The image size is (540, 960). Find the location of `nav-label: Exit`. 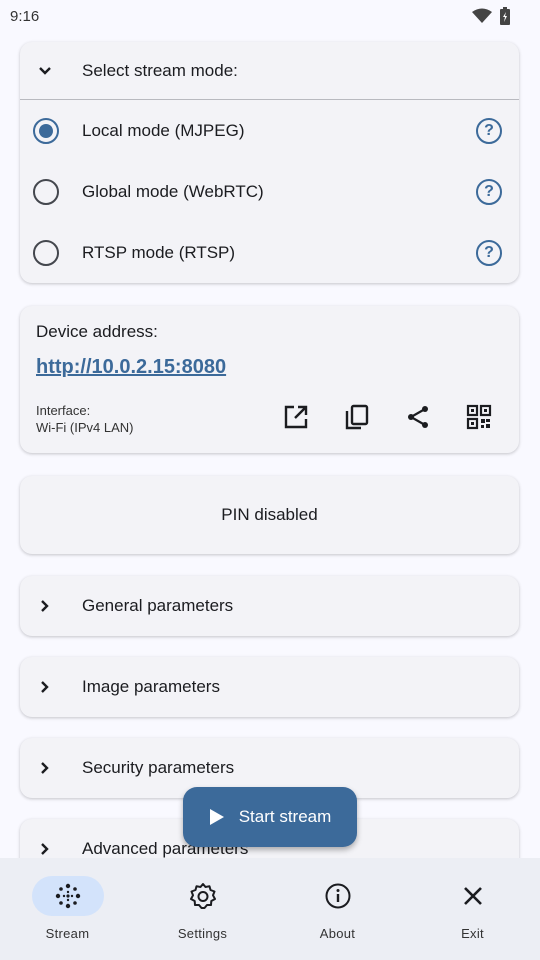

nav-label: Exit is located at coordinates (472, 933).